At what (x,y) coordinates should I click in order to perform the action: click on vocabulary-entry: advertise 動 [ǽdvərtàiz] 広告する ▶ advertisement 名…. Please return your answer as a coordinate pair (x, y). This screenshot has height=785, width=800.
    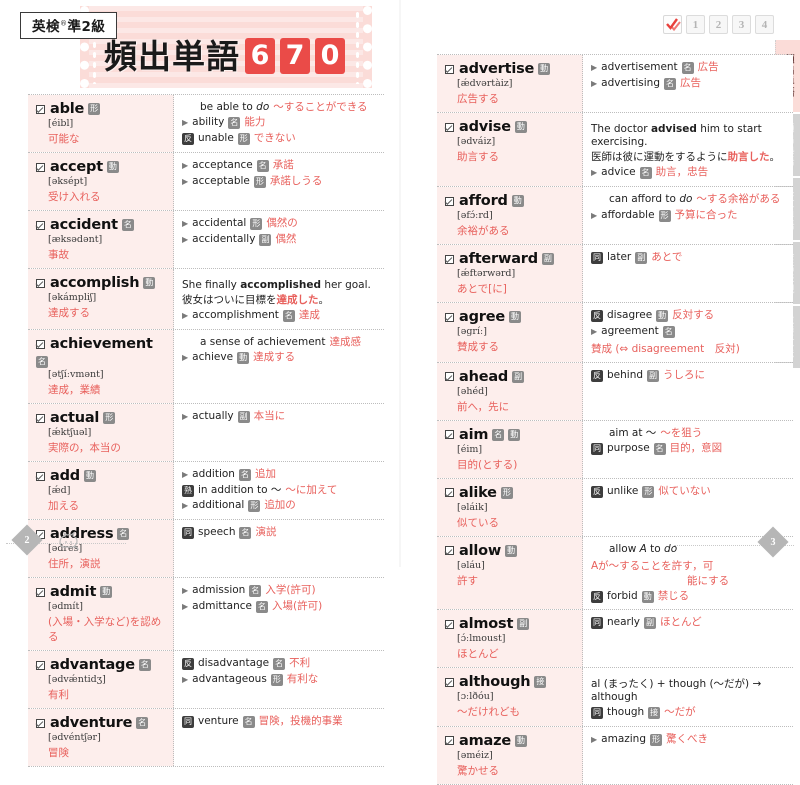
    Looking at the image, I should click on (615, 83).